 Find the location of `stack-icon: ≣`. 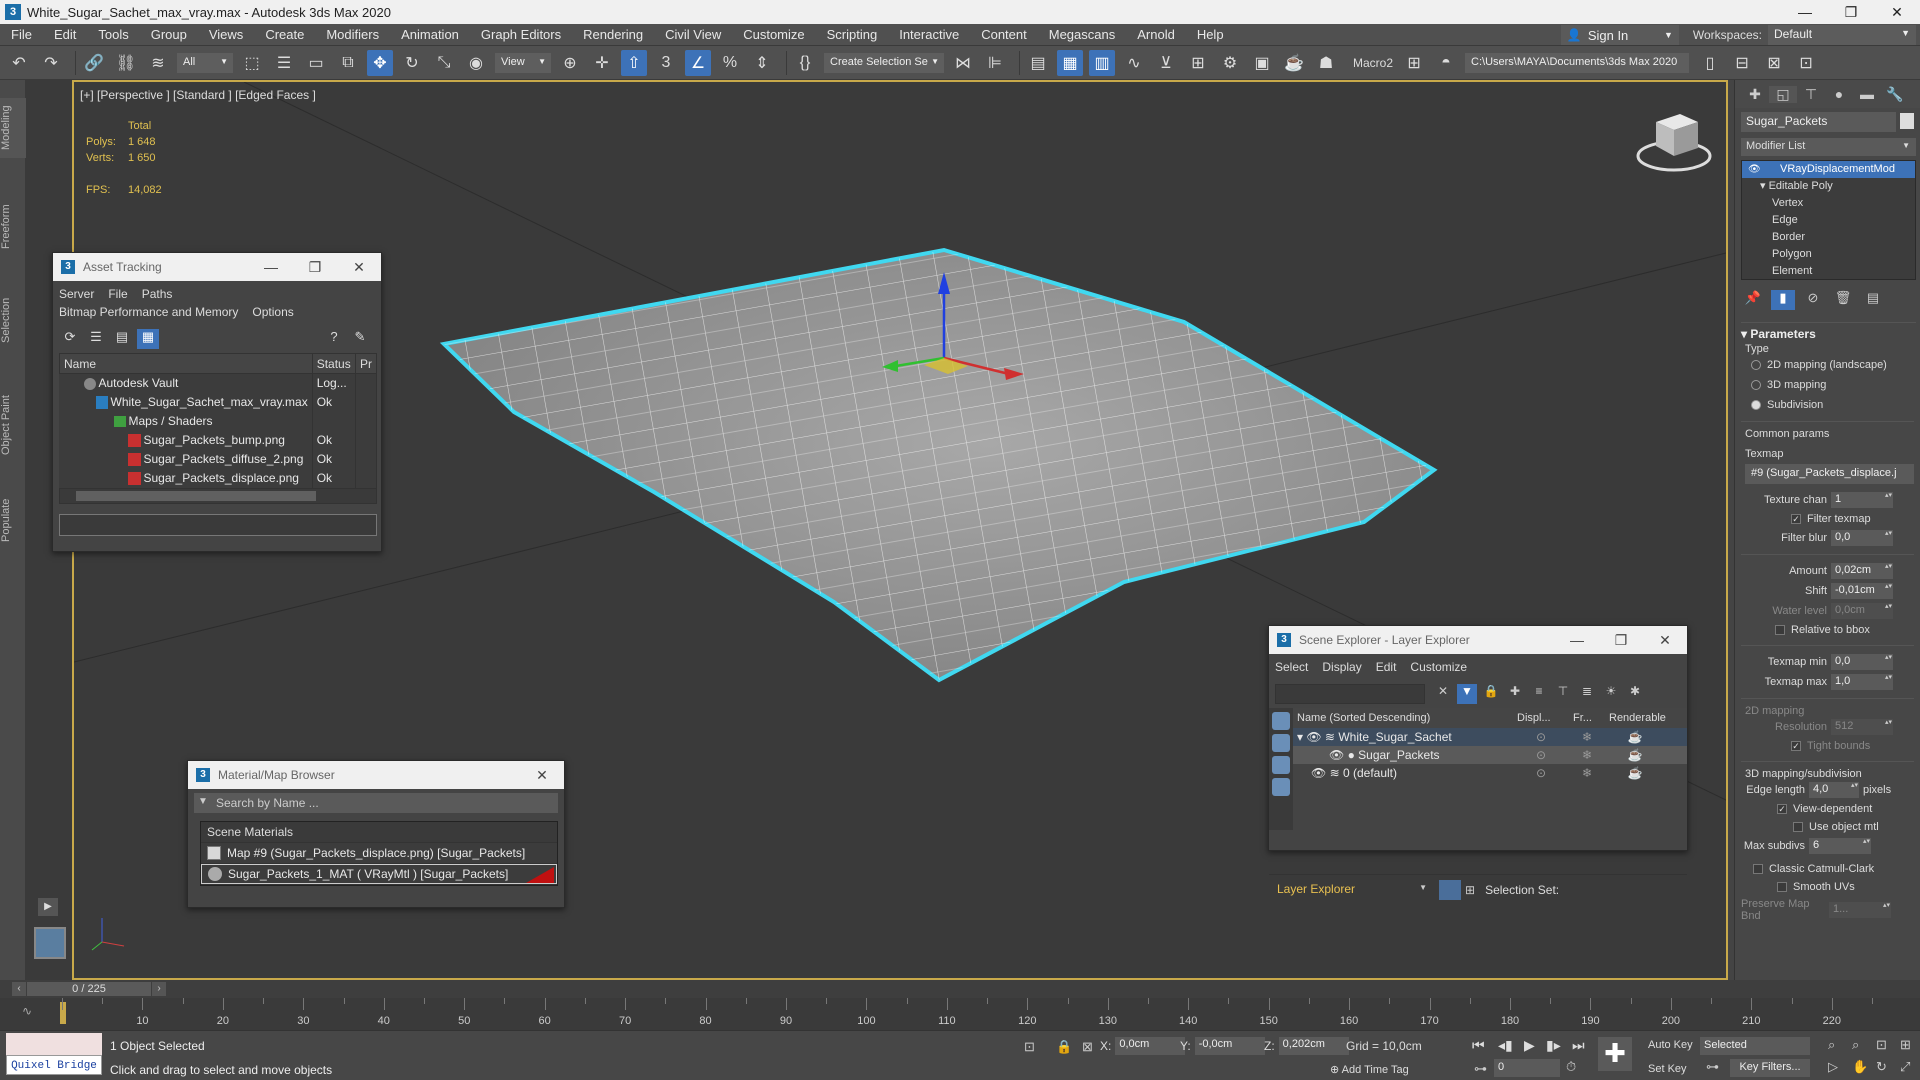

stack-icon: ≣ is located at coordinates (1587, 694).